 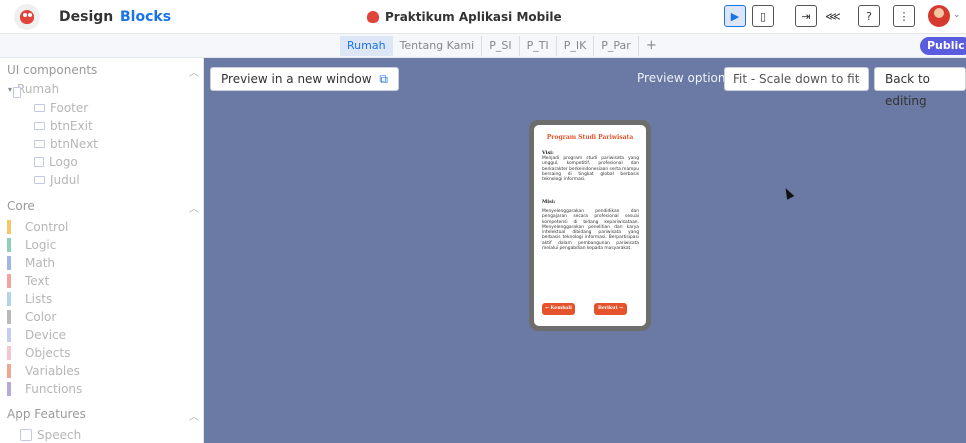 What do you see at coordinates (920, 87) in the screenshot?
I see `back-to-editing-button: Back to editing` at bounding box center [920, 87].